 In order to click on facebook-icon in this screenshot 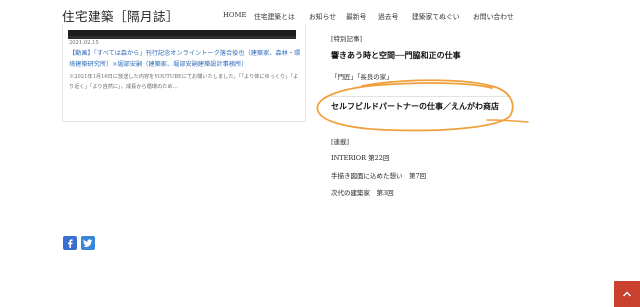, I will do `click(70, 243)`.